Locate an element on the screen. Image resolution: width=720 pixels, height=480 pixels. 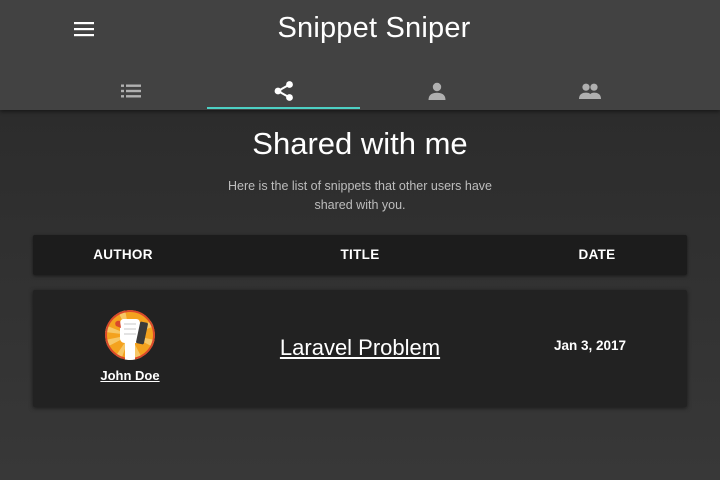
snippet-date: Jan 3, 2017 is located at coordinates (590, 345).